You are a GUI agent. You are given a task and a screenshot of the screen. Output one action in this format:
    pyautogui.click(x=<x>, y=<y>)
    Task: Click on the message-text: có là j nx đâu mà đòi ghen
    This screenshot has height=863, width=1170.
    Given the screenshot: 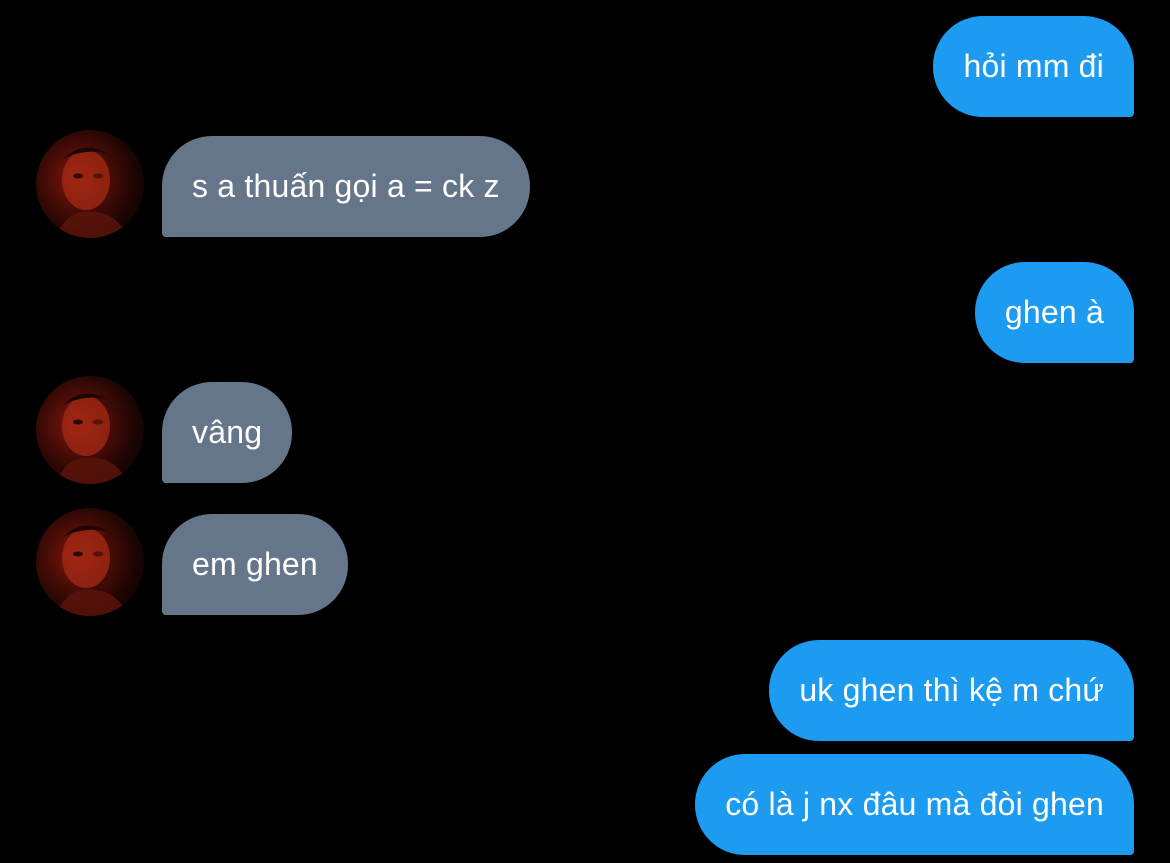 What is the action you would take?
    pyautogui.click(x=914, y=804)
    